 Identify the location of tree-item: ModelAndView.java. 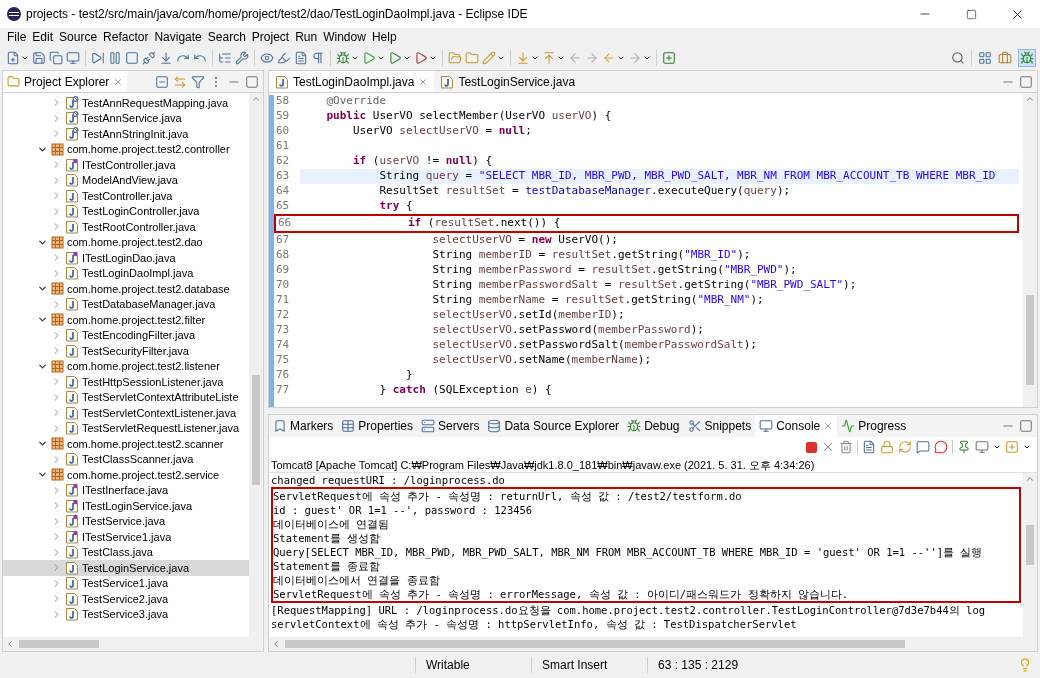
(126, 180).